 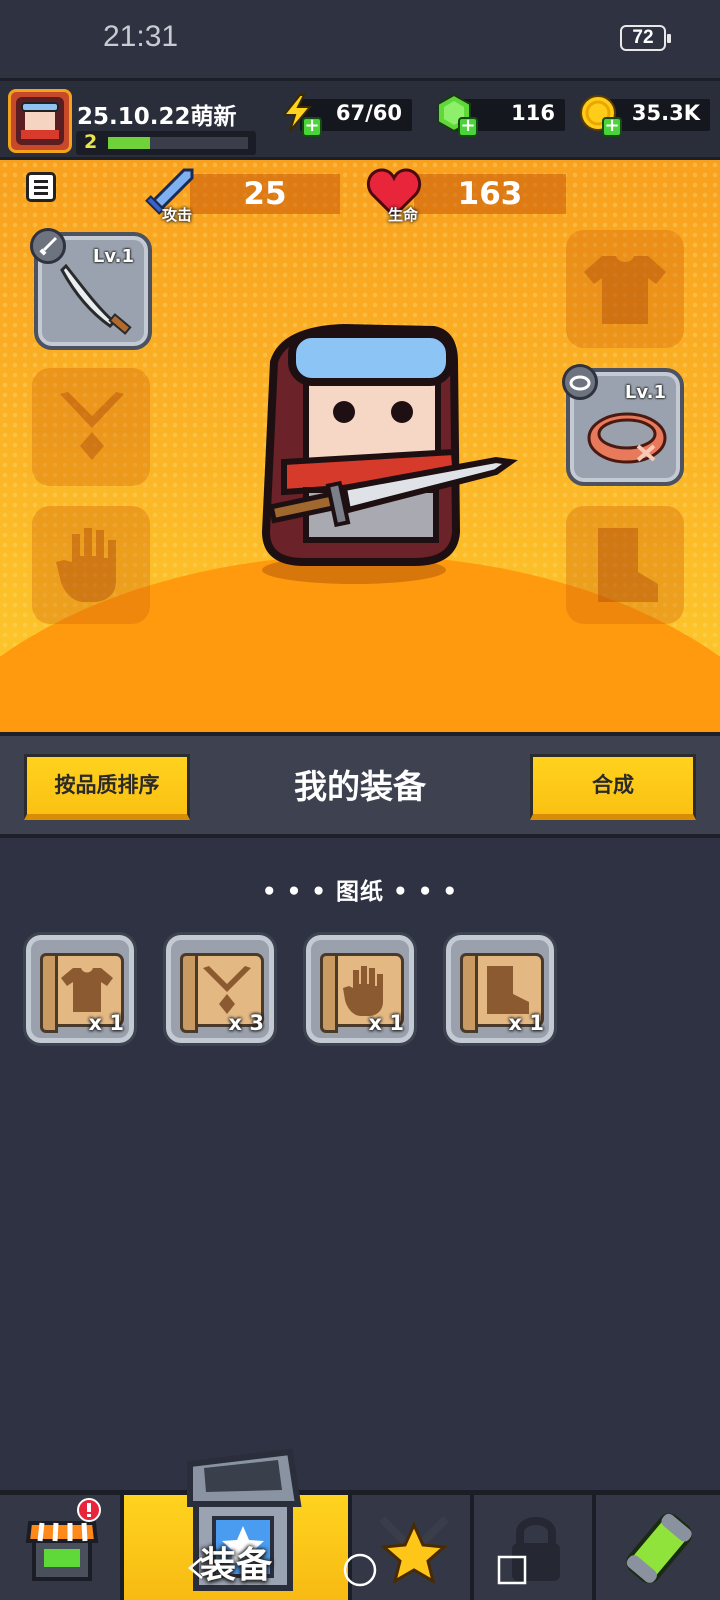 I want to click on gem-value: 116, so click(x=533, y=113).